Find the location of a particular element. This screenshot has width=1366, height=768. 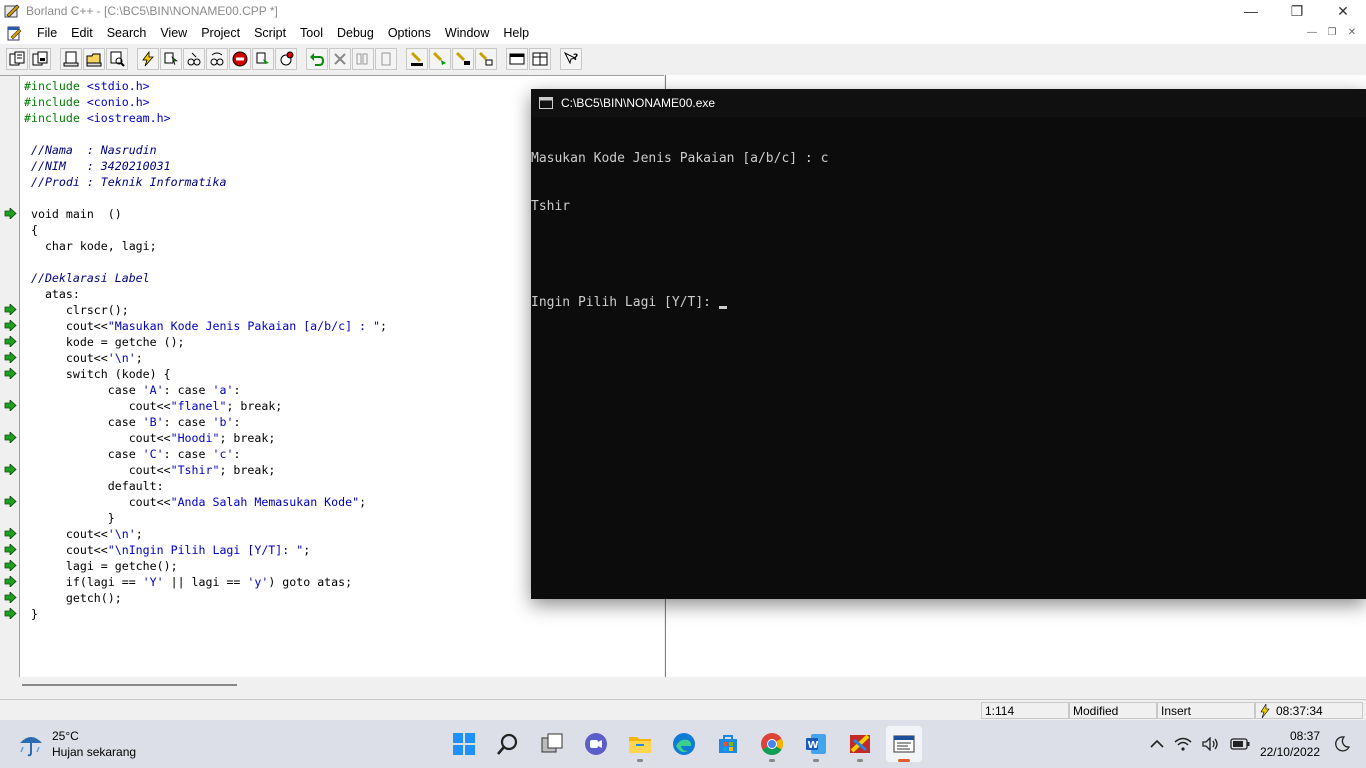

code-line: cout<<"Anda Salah Memasukan Kode"; is located at coordinates (205, 502).